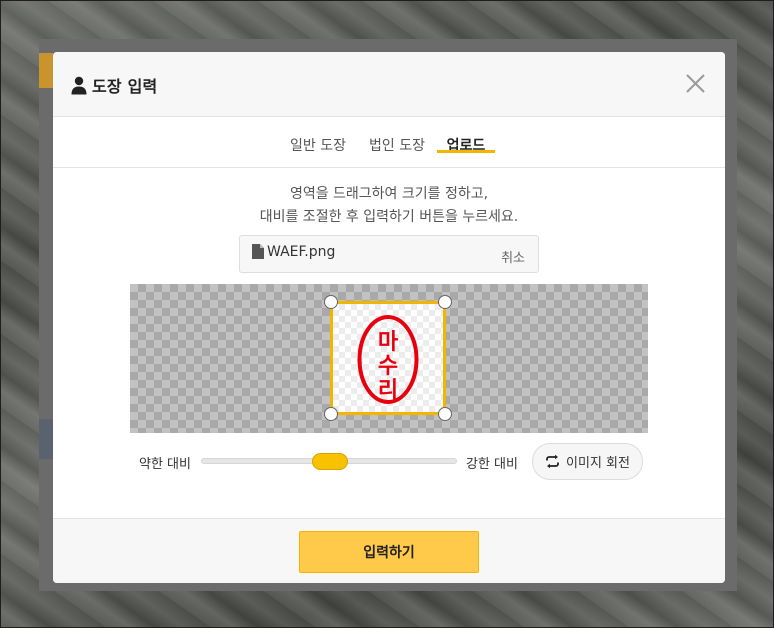 Image resolution: width=774 pixels, height=628 pixels. I want to click on submit-button: 입력하기, so click(389, 552).